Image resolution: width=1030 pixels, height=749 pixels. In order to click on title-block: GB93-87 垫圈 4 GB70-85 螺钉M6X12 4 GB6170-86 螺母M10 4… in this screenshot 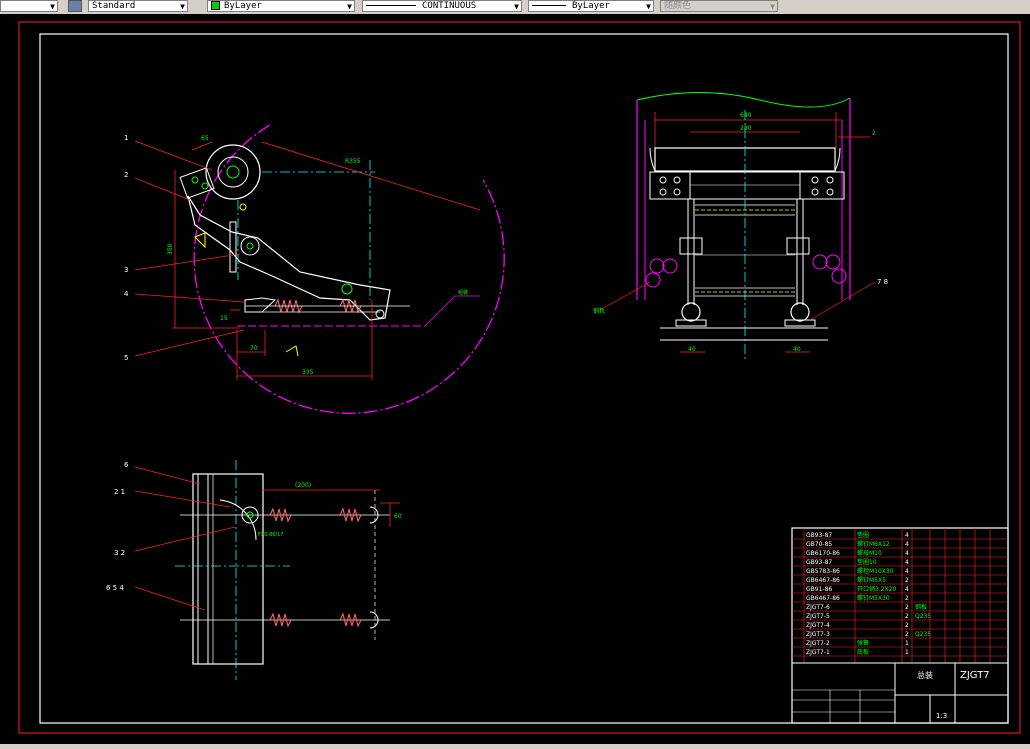, I will do `click(900, 625)`.